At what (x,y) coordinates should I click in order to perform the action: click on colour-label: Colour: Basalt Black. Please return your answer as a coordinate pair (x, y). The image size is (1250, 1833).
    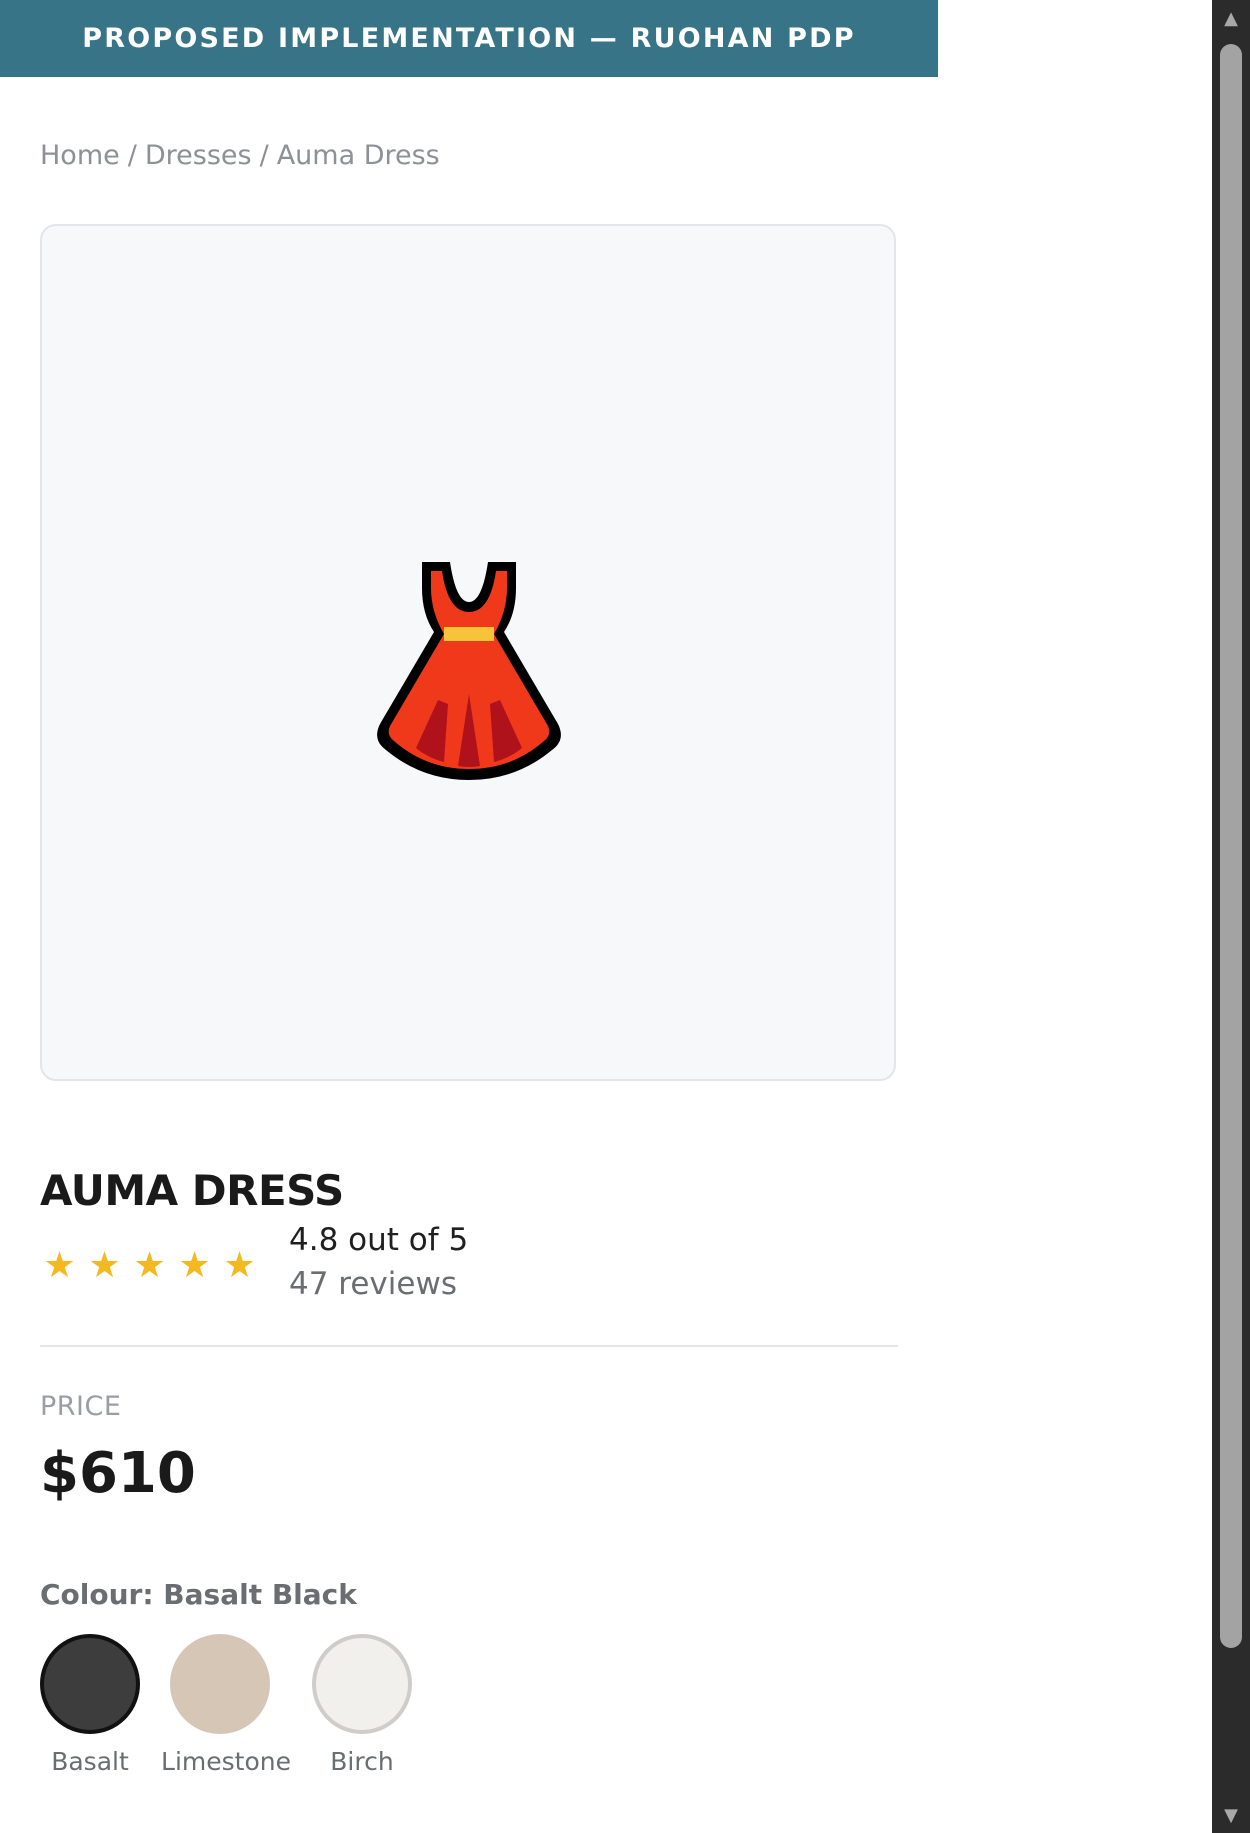
    Looking at the image, I should click on (198, 1594).